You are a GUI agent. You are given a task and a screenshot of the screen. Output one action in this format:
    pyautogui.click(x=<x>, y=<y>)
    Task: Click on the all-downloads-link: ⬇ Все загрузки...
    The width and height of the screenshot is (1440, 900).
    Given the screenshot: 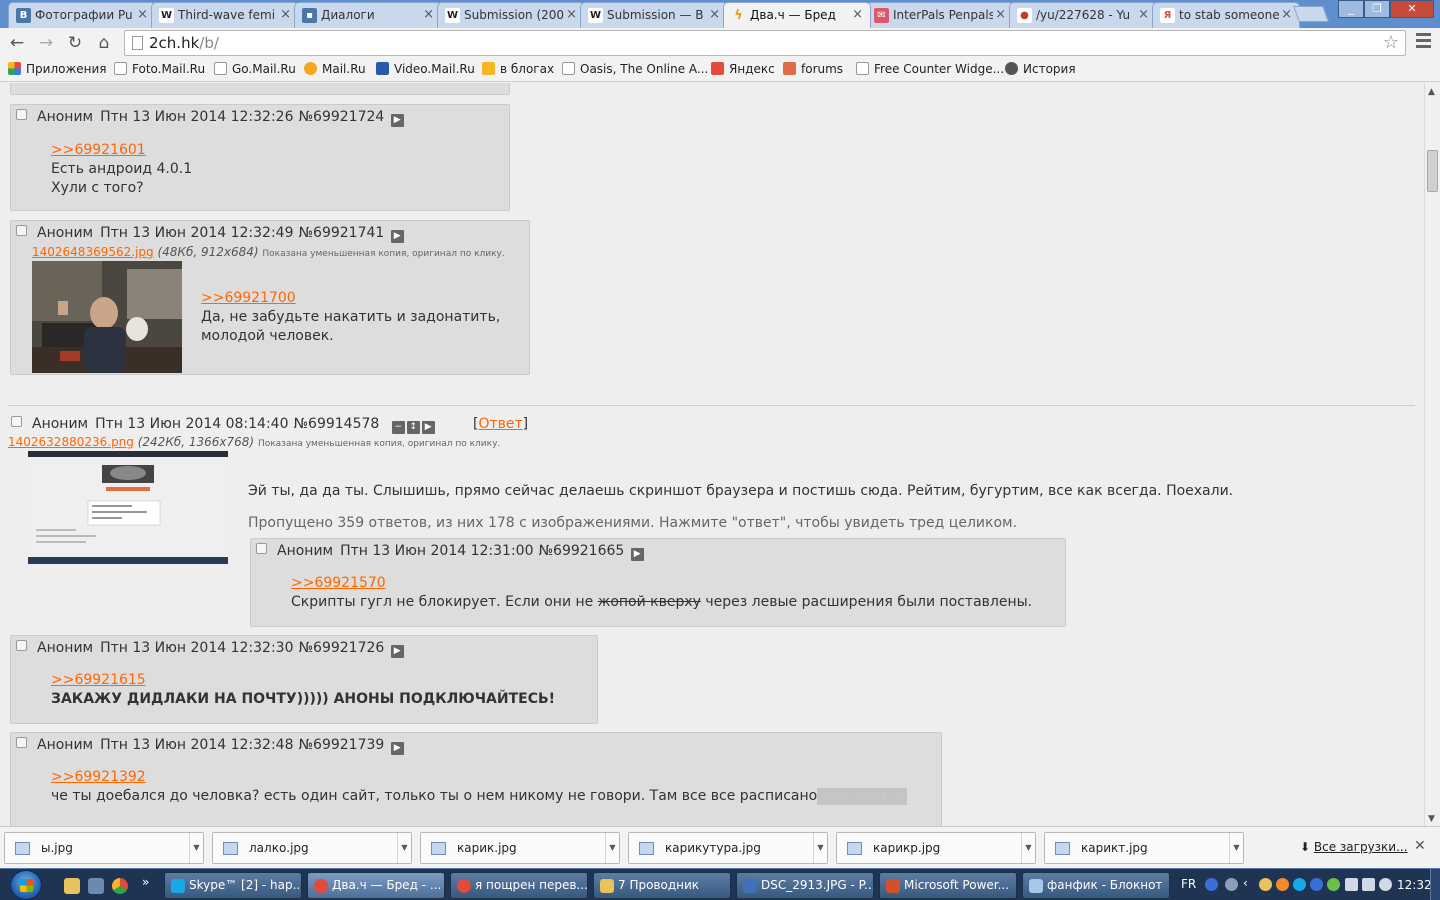 What is the action you would take?
    pyautogui.click(x=1354, y=847)
    